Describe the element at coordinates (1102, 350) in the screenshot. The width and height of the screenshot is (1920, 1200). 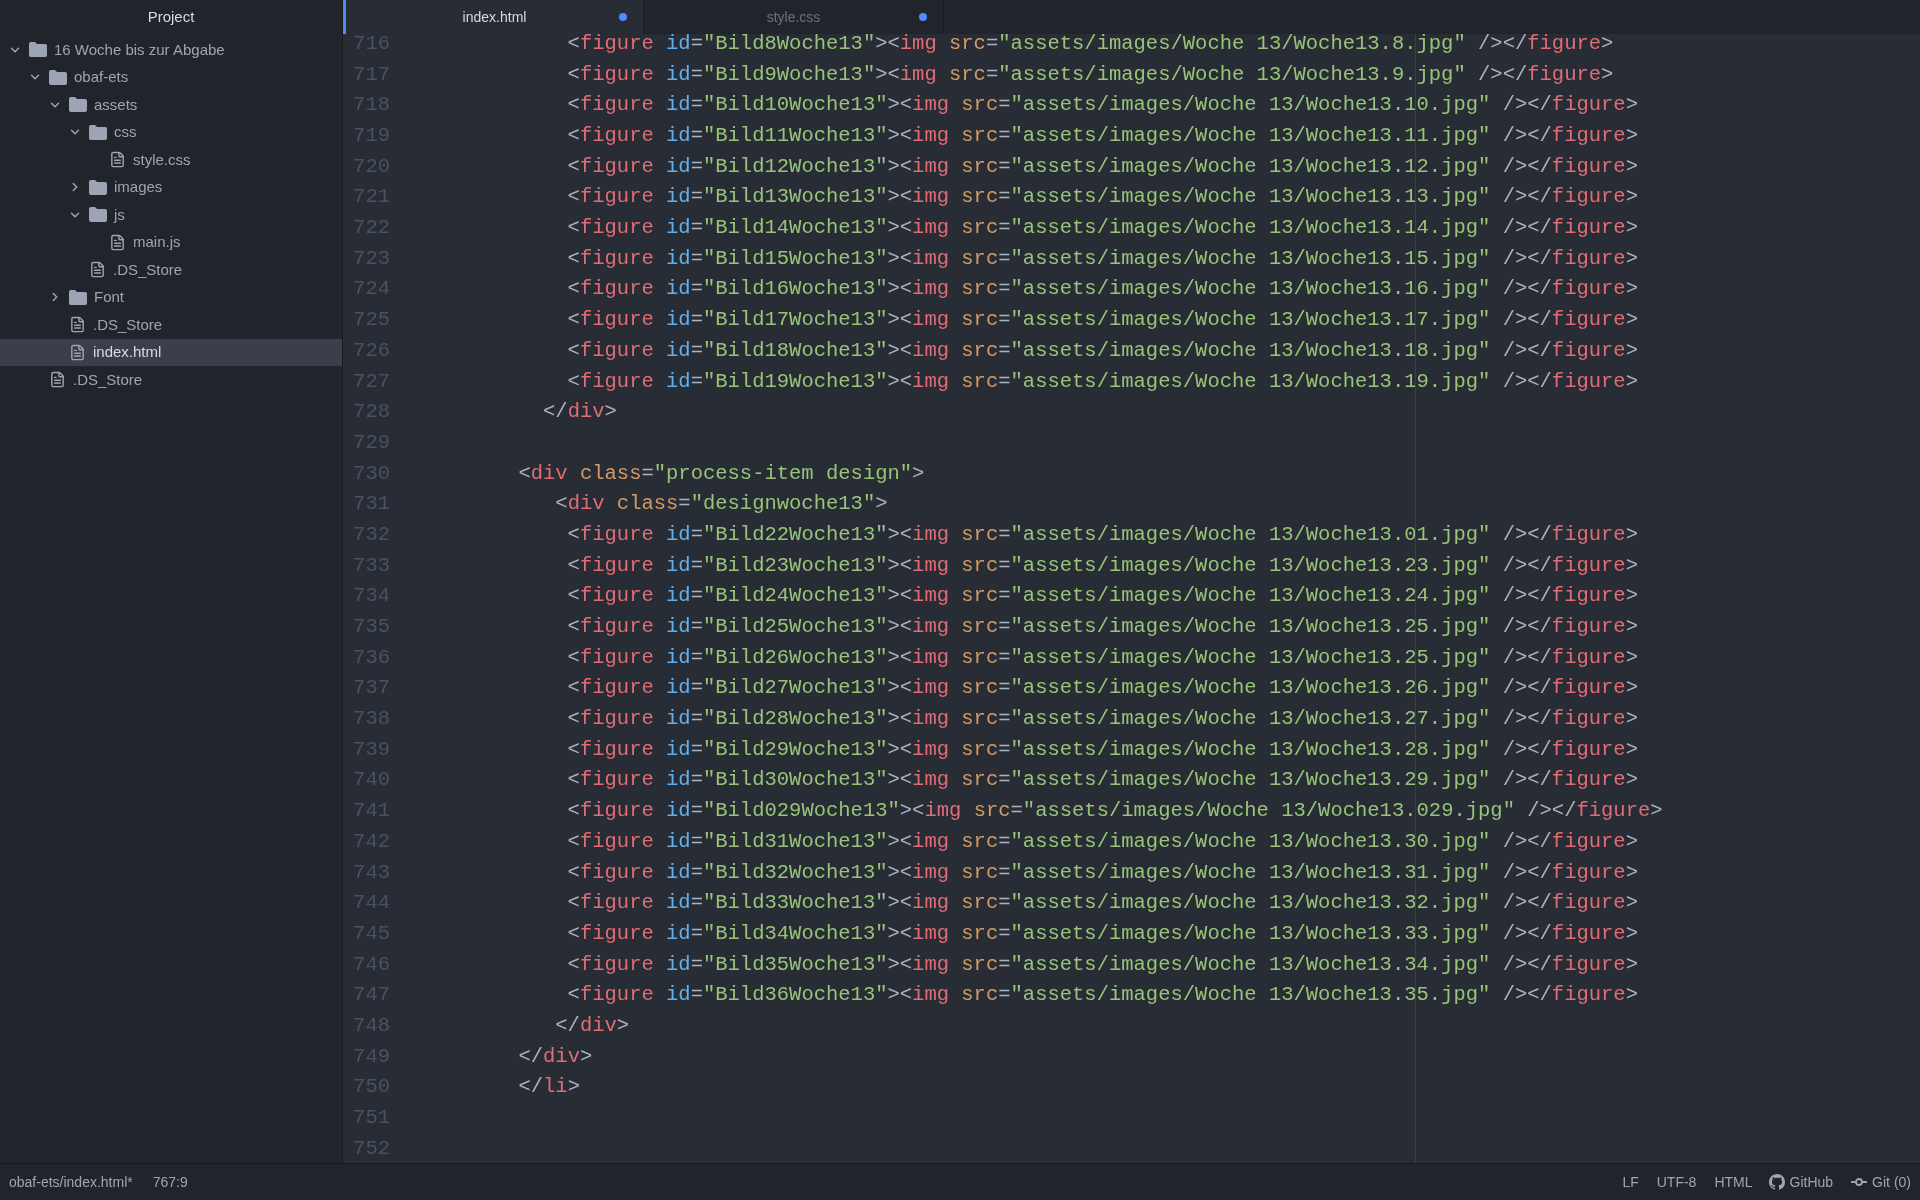
I see `code-line: <figure id="Bild18Woche13"><img src="assets/images/Woche 13/Woche13.18.jpg" /></figure>` at that location.